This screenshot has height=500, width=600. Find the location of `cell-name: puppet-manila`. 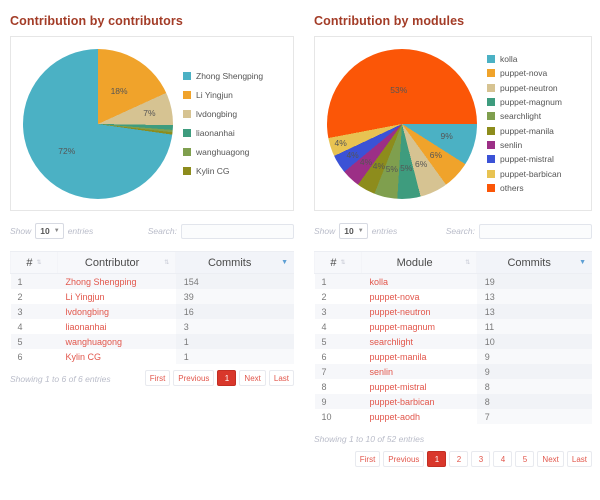

cell-name: puppet-manila is located at coordinates (419, 356).